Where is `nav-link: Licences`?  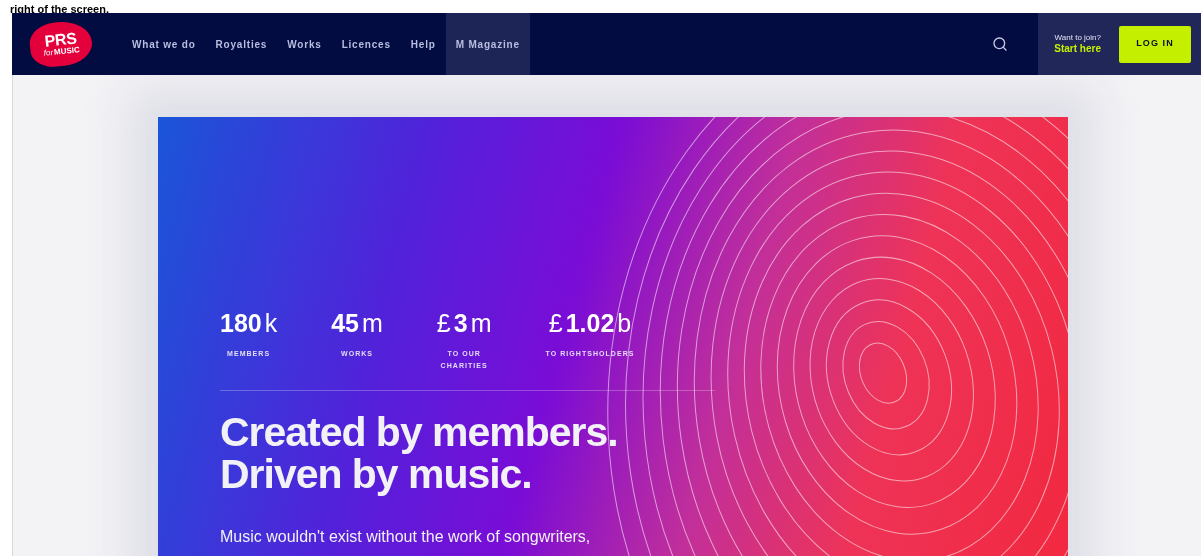
nav-link: Licences is located at coordinates (366, 44).